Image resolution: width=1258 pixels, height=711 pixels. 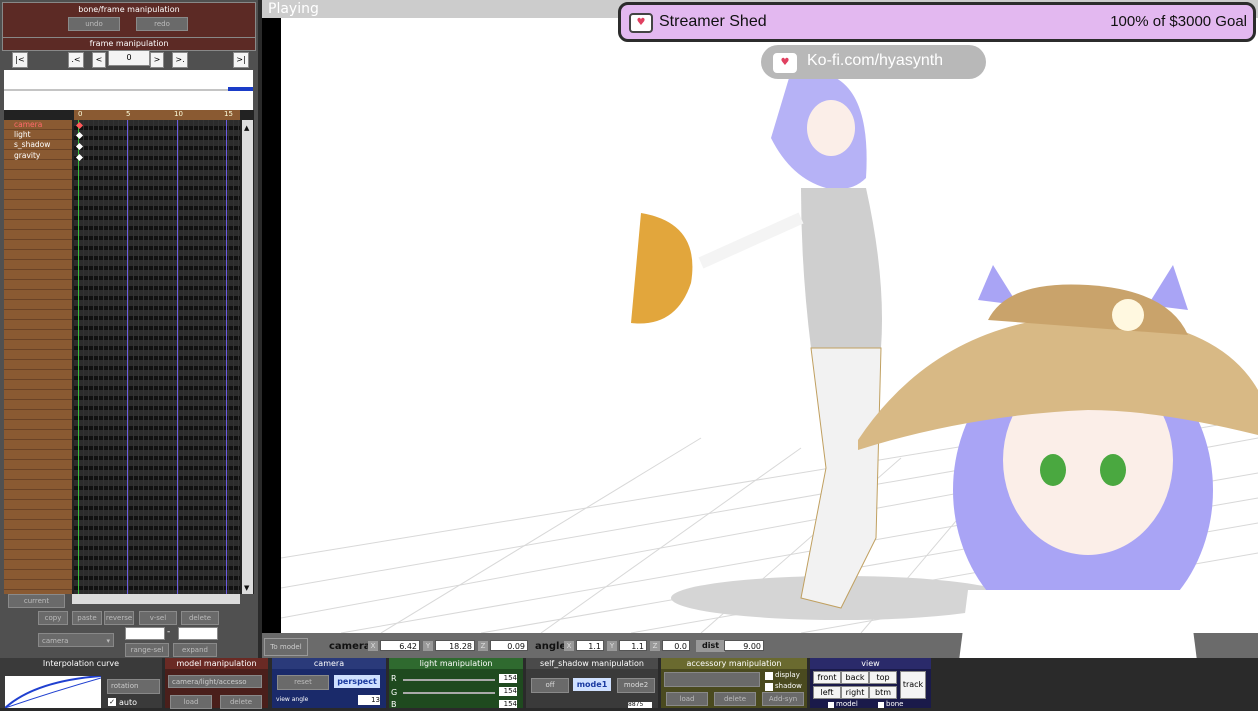 What do you see at coordinates (895, 704) in the screenshot?
I see `bone-view-label: bone` at bounding box center [895, 704].